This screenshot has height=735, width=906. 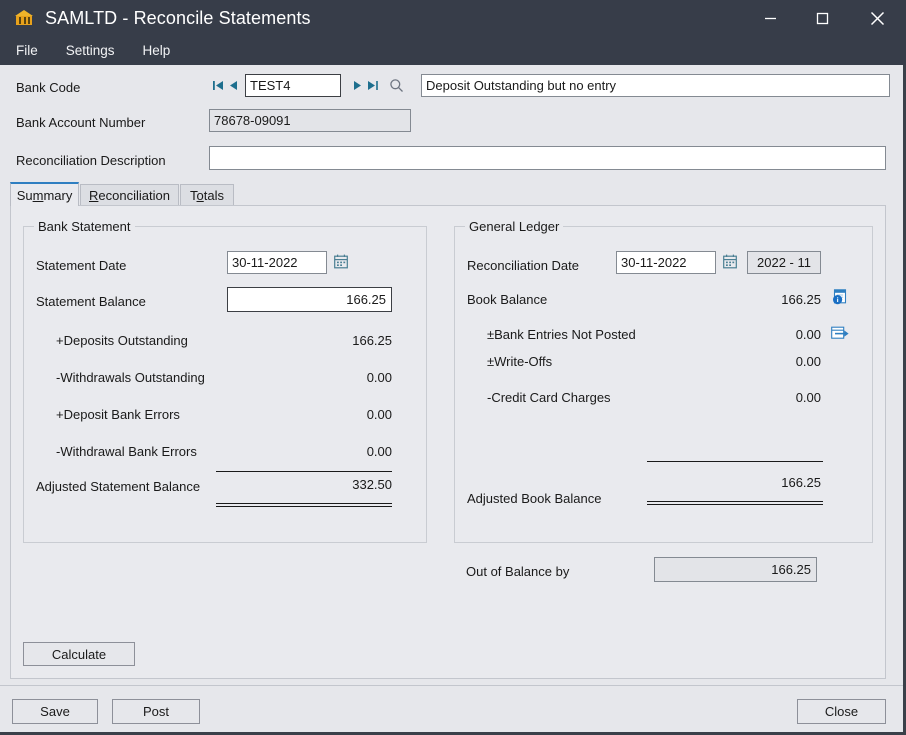 I want to click on statement-date-label: Statement Date, so click(x=81, y=265).